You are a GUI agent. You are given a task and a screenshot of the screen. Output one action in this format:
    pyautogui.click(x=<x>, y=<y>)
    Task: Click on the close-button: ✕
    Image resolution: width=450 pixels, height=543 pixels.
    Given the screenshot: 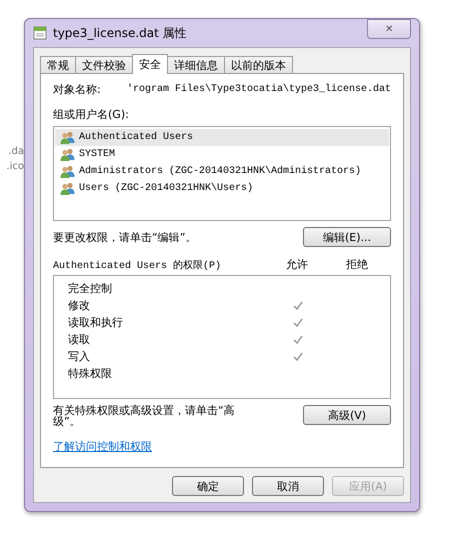 What is the action you would take?
    pyautogui.click(x=389, y=29)
    